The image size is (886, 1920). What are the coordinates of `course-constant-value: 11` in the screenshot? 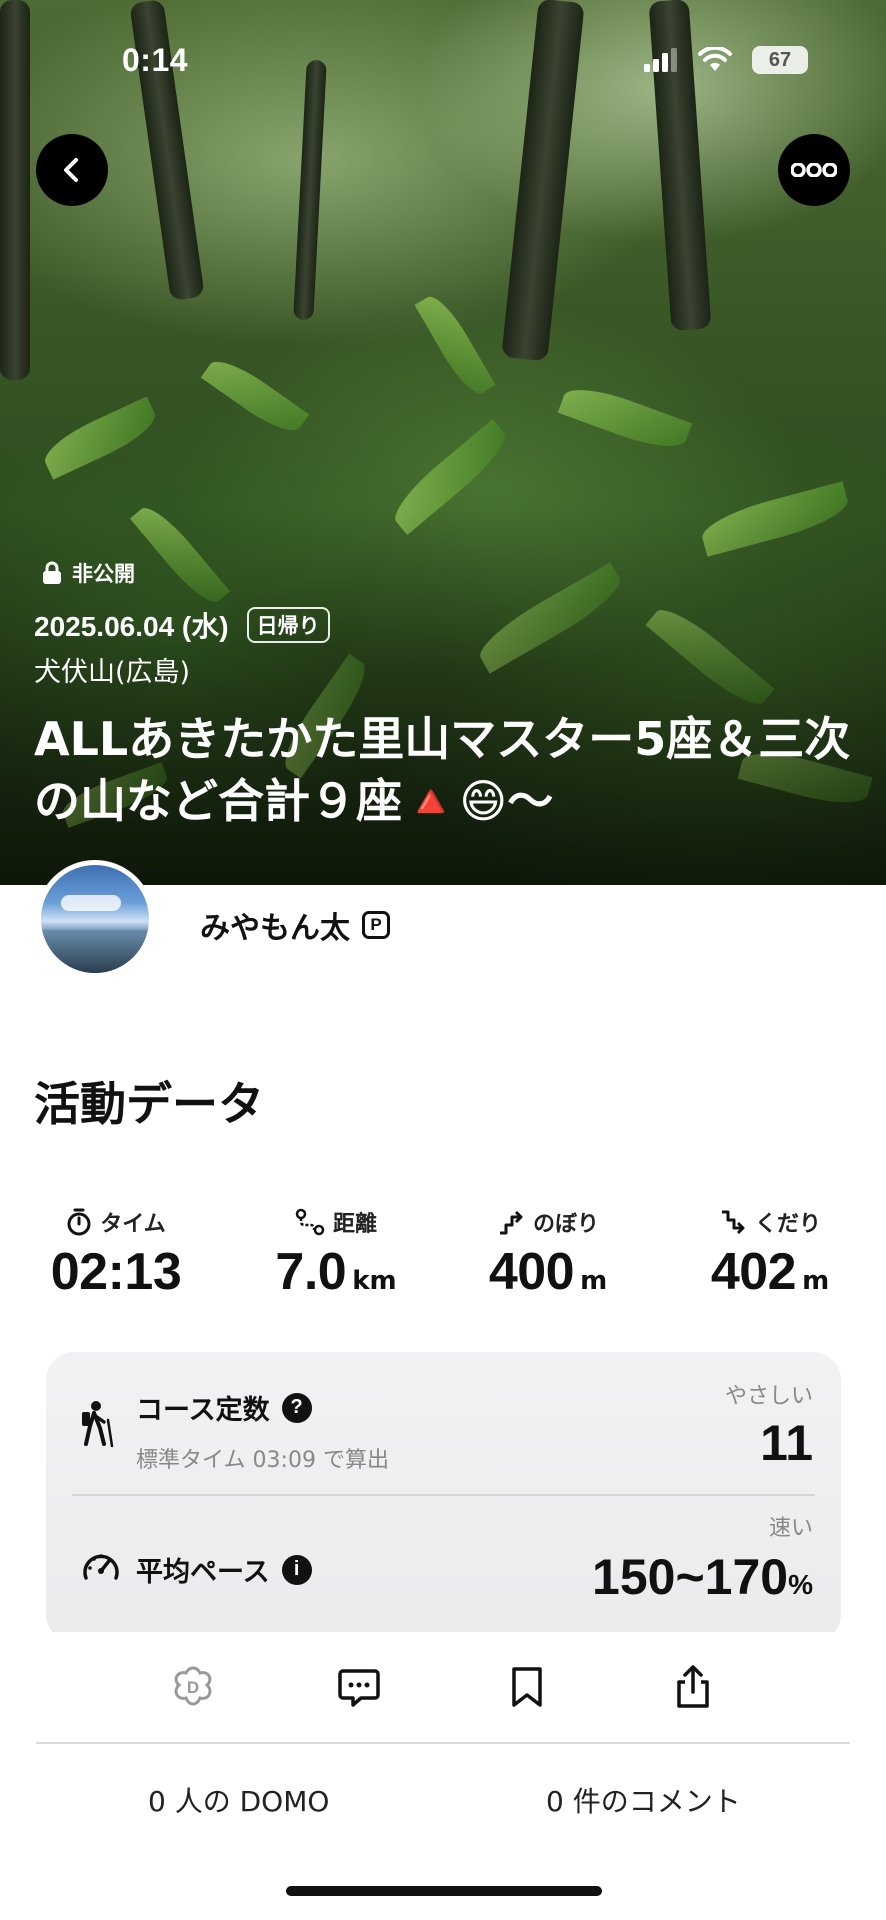 It's located at (786, 1443).